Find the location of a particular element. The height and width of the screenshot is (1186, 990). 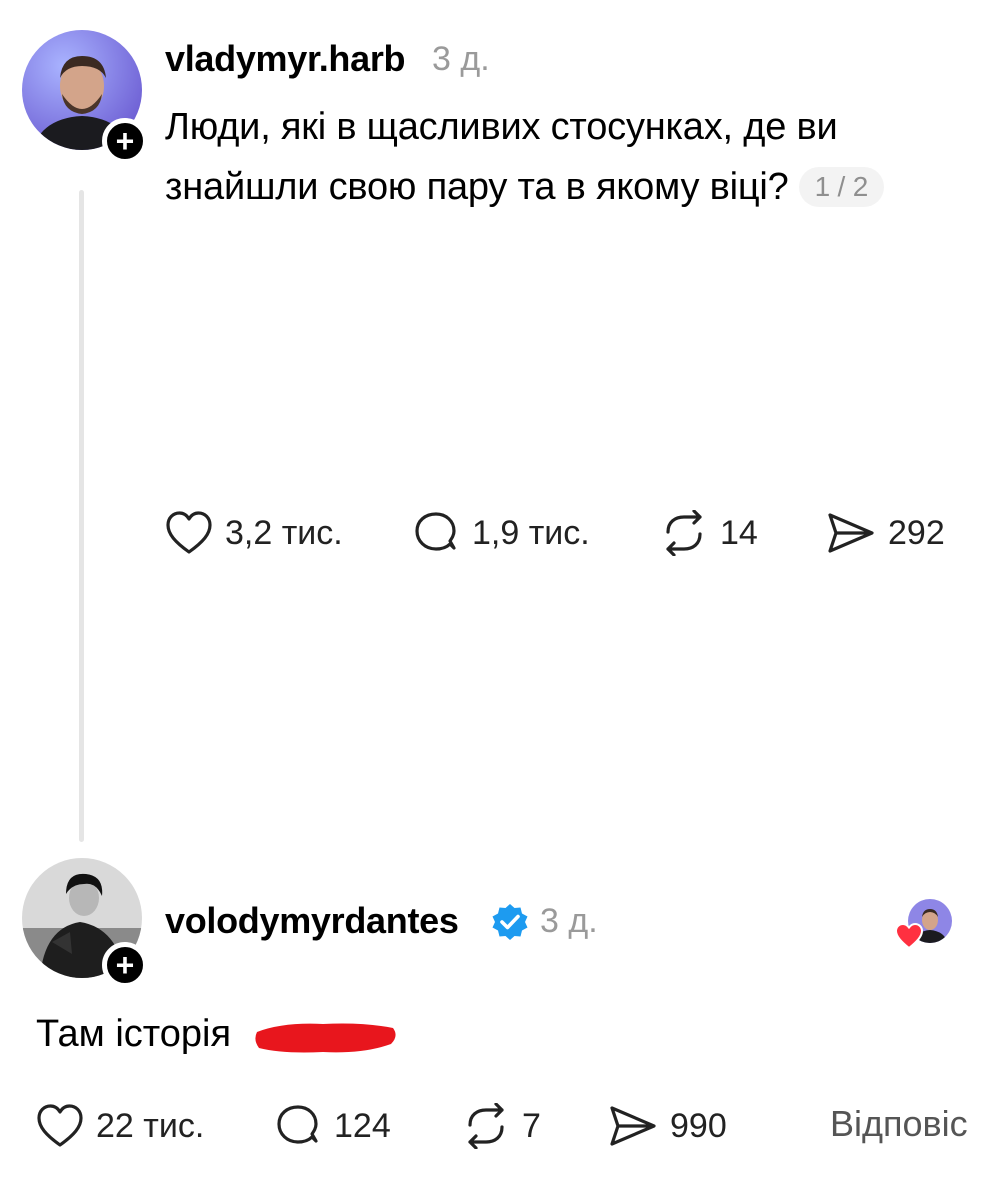

share-count: 292 is located at coordinates (916, 532).